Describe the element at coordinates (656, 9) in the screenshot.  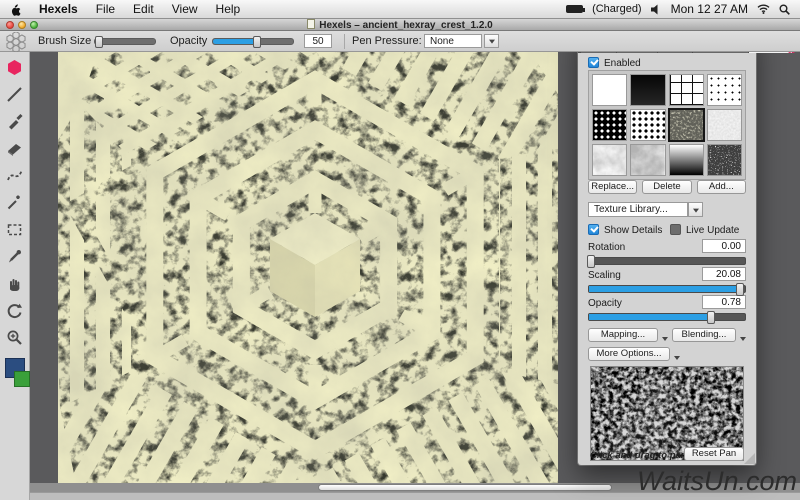
I see `volume-icon` at that location.